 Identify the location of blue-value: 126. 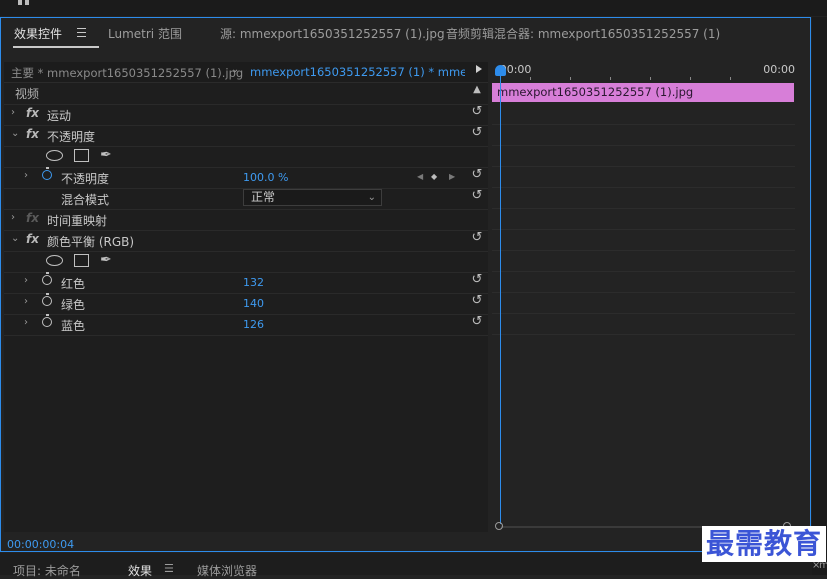
(253, 324).